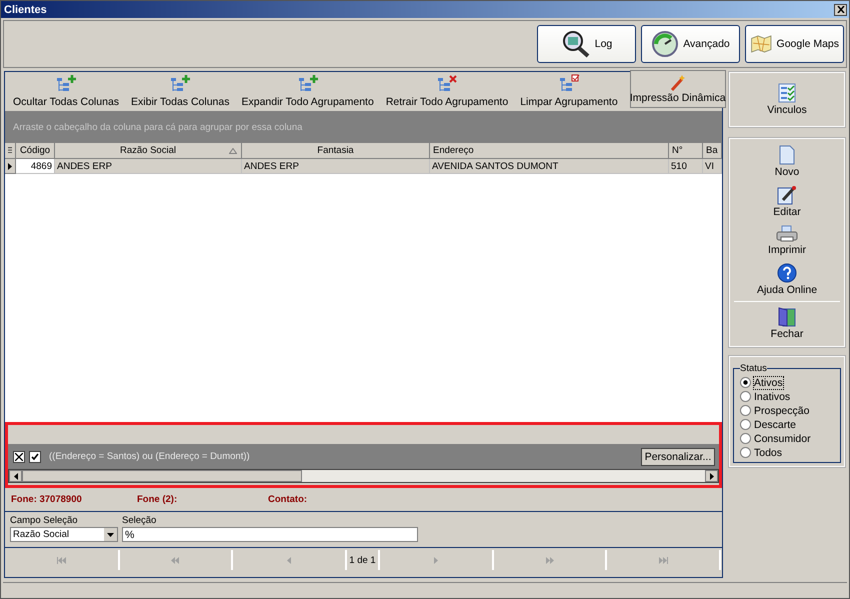 The image size is (850, 599). I want to click on window-title: Clientes, so click(25, 10).